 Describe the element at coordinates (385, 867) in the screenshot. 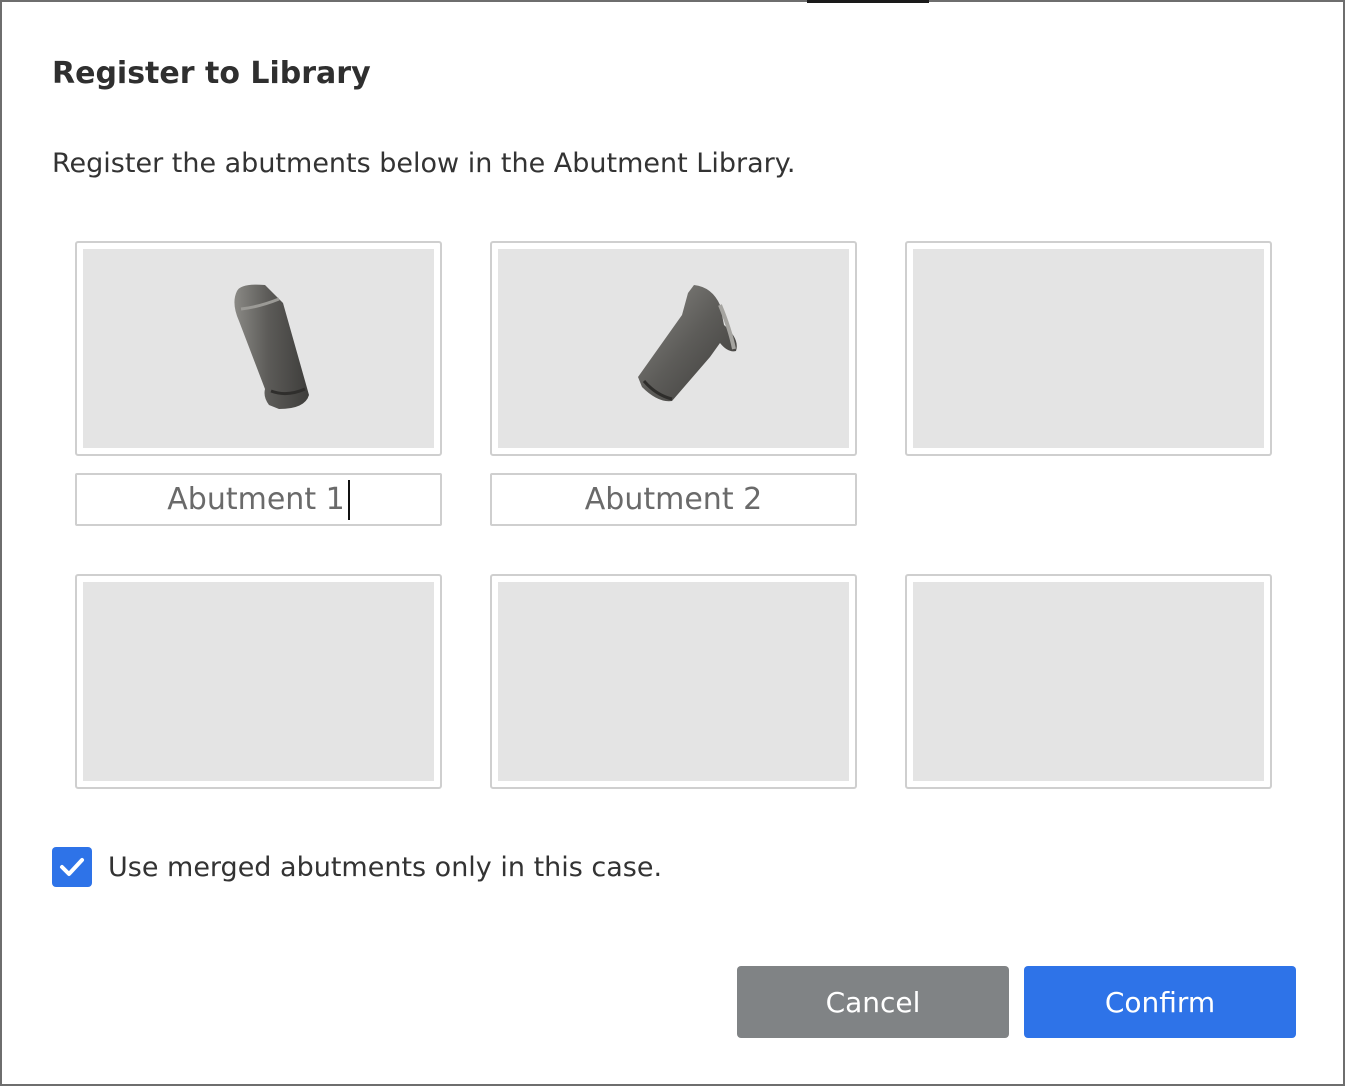

I see `merged-abutments-label: Use merged abutments only in this case.` at that location.